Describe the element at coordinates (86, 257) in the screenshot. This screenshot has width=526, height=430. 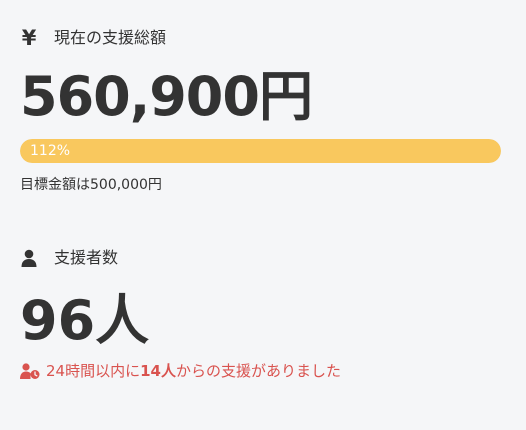
I see `supporter-count-title: 支援者数` at that location.